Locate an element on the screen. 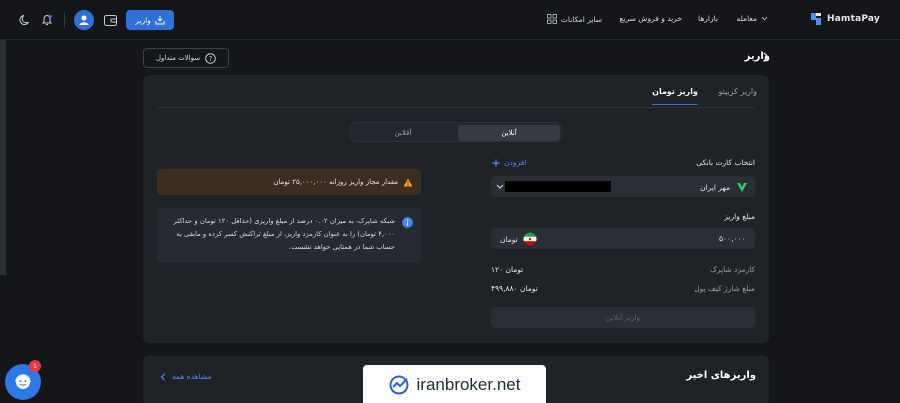 The width and height of the screenshot is (900, 403). plus-icon is located at coordinates (496, 162).